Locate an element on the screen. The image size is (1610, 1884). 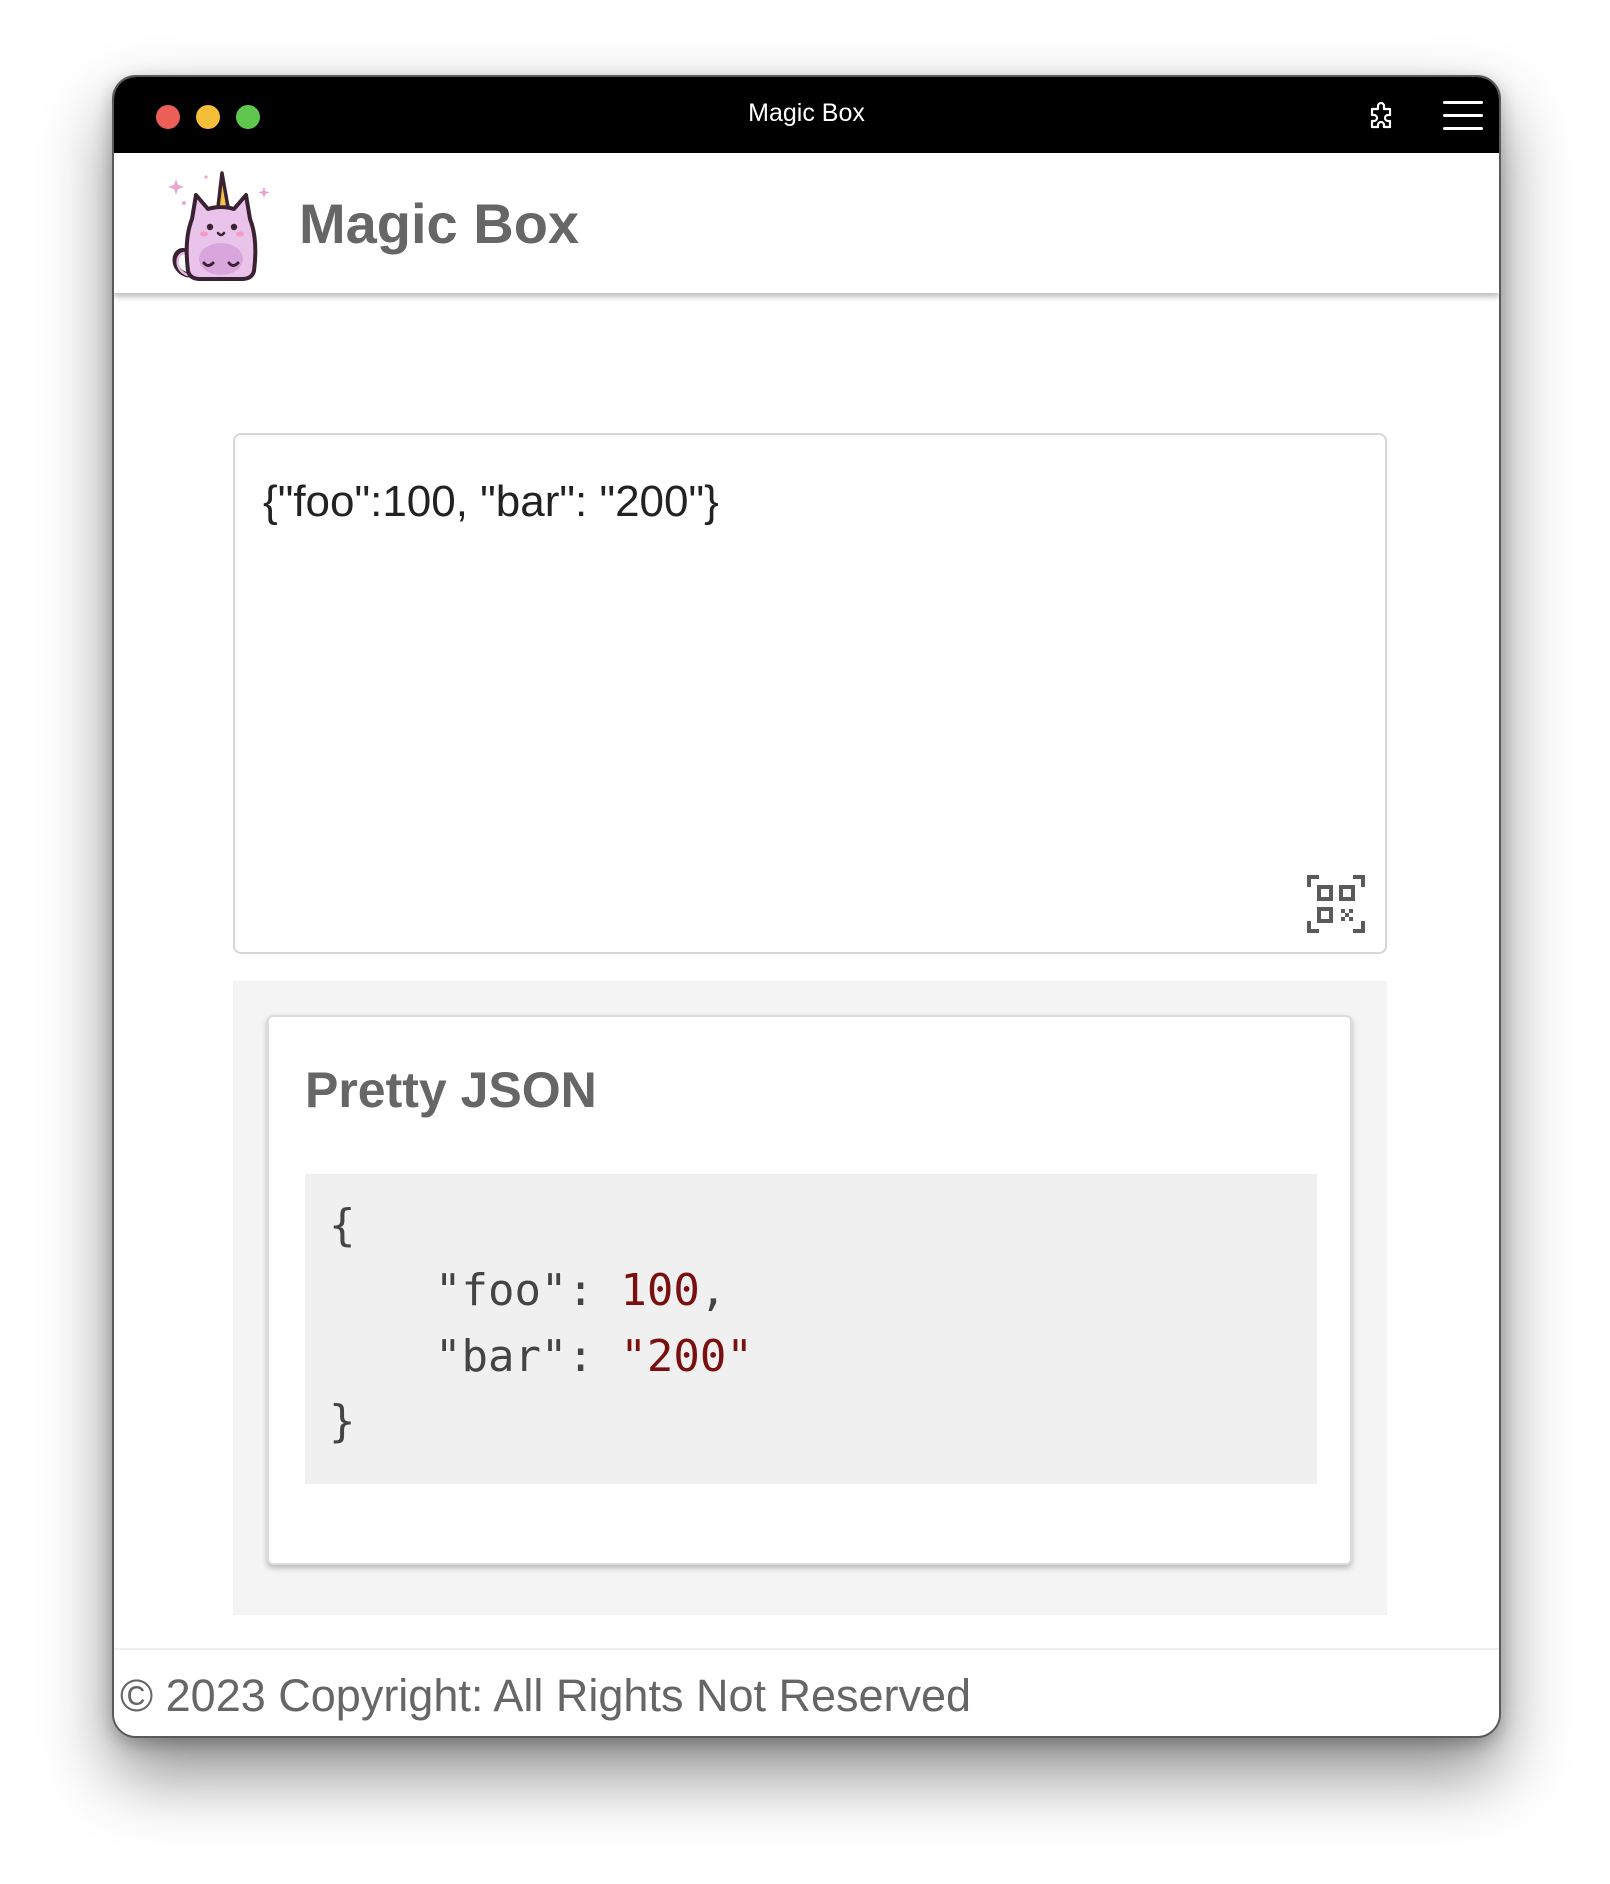
qr-code-icon is located at coordinates (1336, 904).